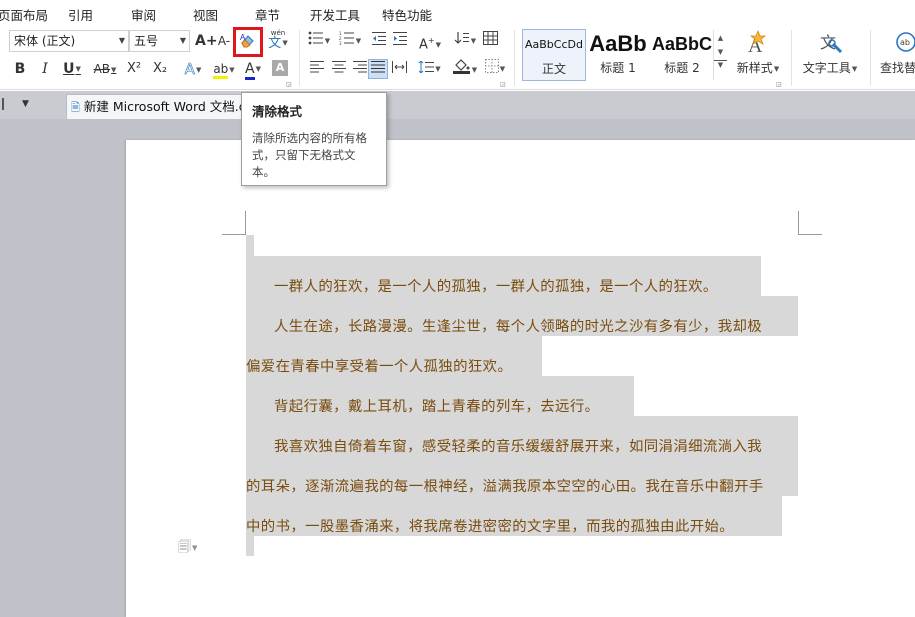 The width and height of the screenshot is (915, 617). Describe the element at coordinates (205, 14) in the screenshot. I see `menu-view: 视图` at that location.